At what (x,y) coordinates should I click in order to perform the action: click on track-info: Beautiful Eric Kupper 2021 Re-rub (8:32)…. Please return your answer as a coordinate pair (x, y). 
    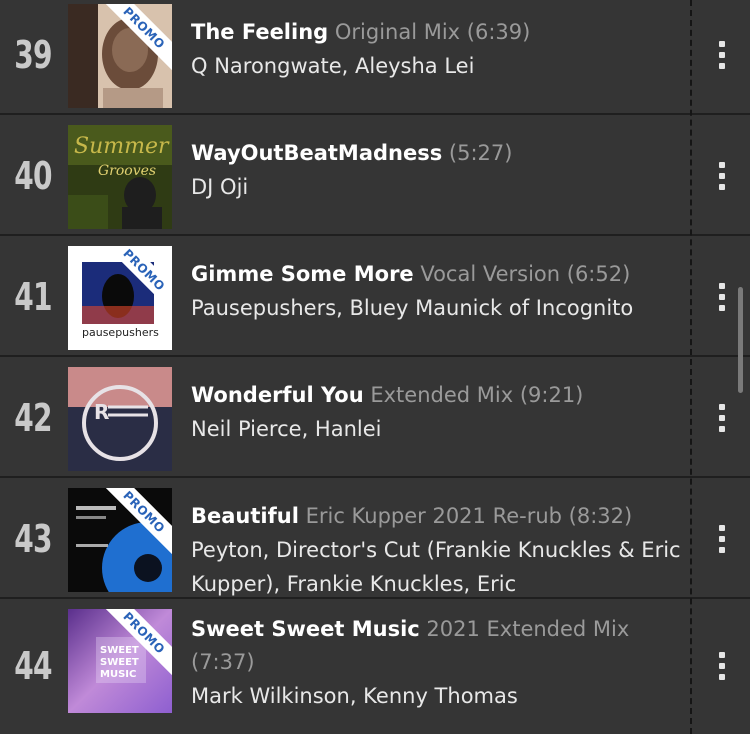
    Looking at the image, I should click on (436, 550).